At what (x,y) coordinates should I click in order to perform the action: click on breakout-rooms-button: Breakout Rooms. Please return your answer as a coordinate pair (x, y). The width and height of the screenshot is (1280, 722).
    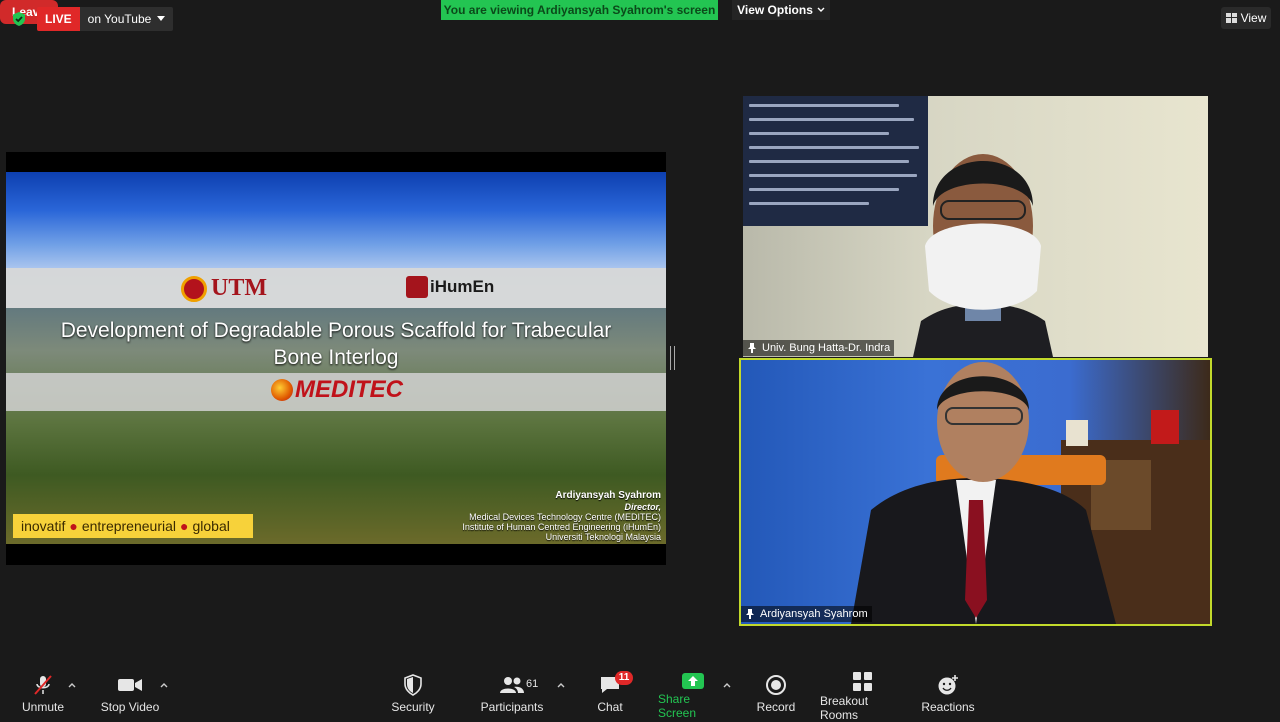
    Looking at the image, I should click on (863, 697).